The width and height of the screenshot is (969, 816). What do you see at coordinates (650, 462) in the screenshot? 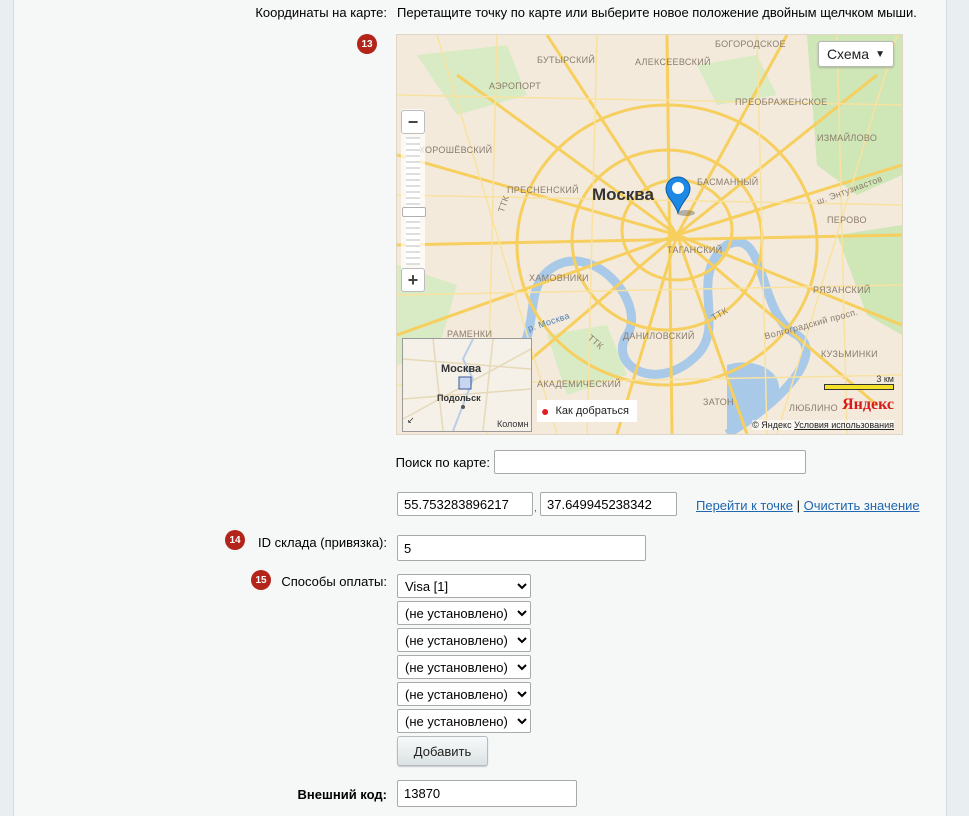
I see `map-search-input` at bounding box center [650, 462].